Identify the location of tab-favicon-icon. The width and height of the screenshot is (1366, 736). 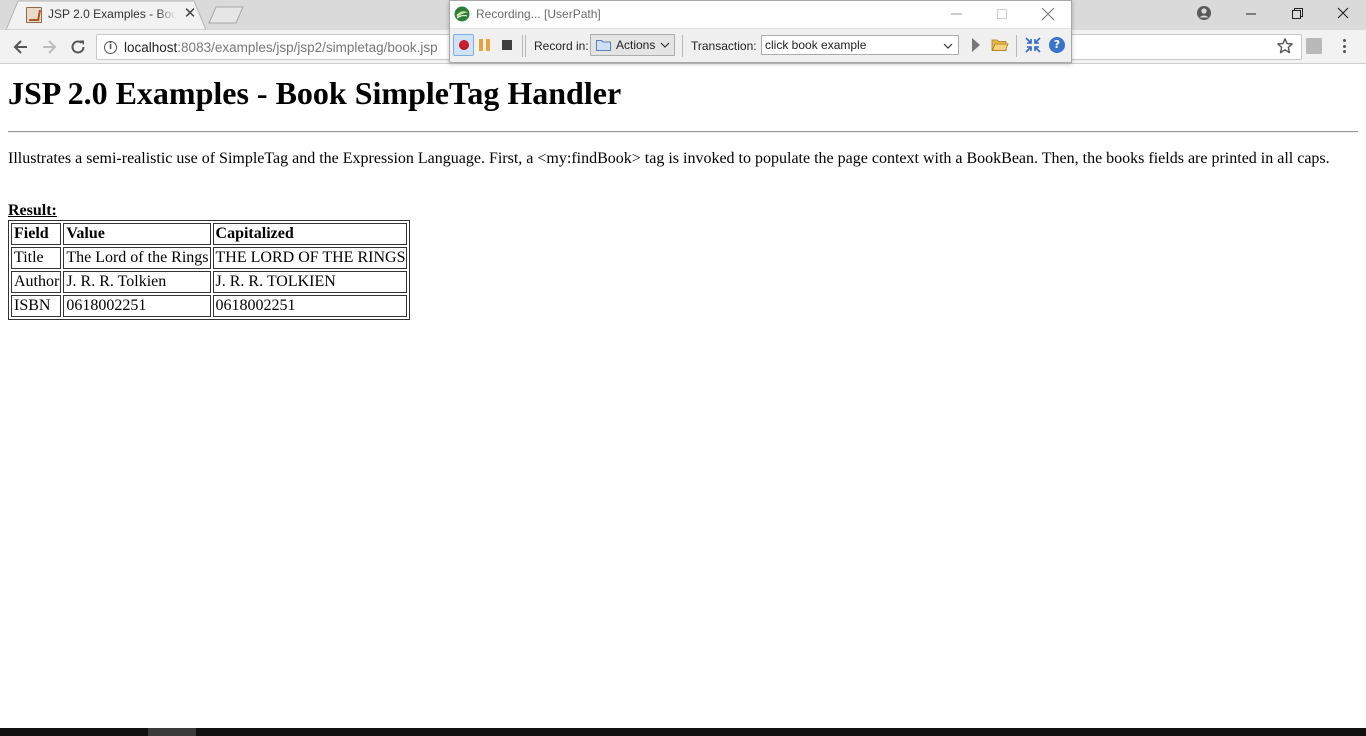
(34, 15).